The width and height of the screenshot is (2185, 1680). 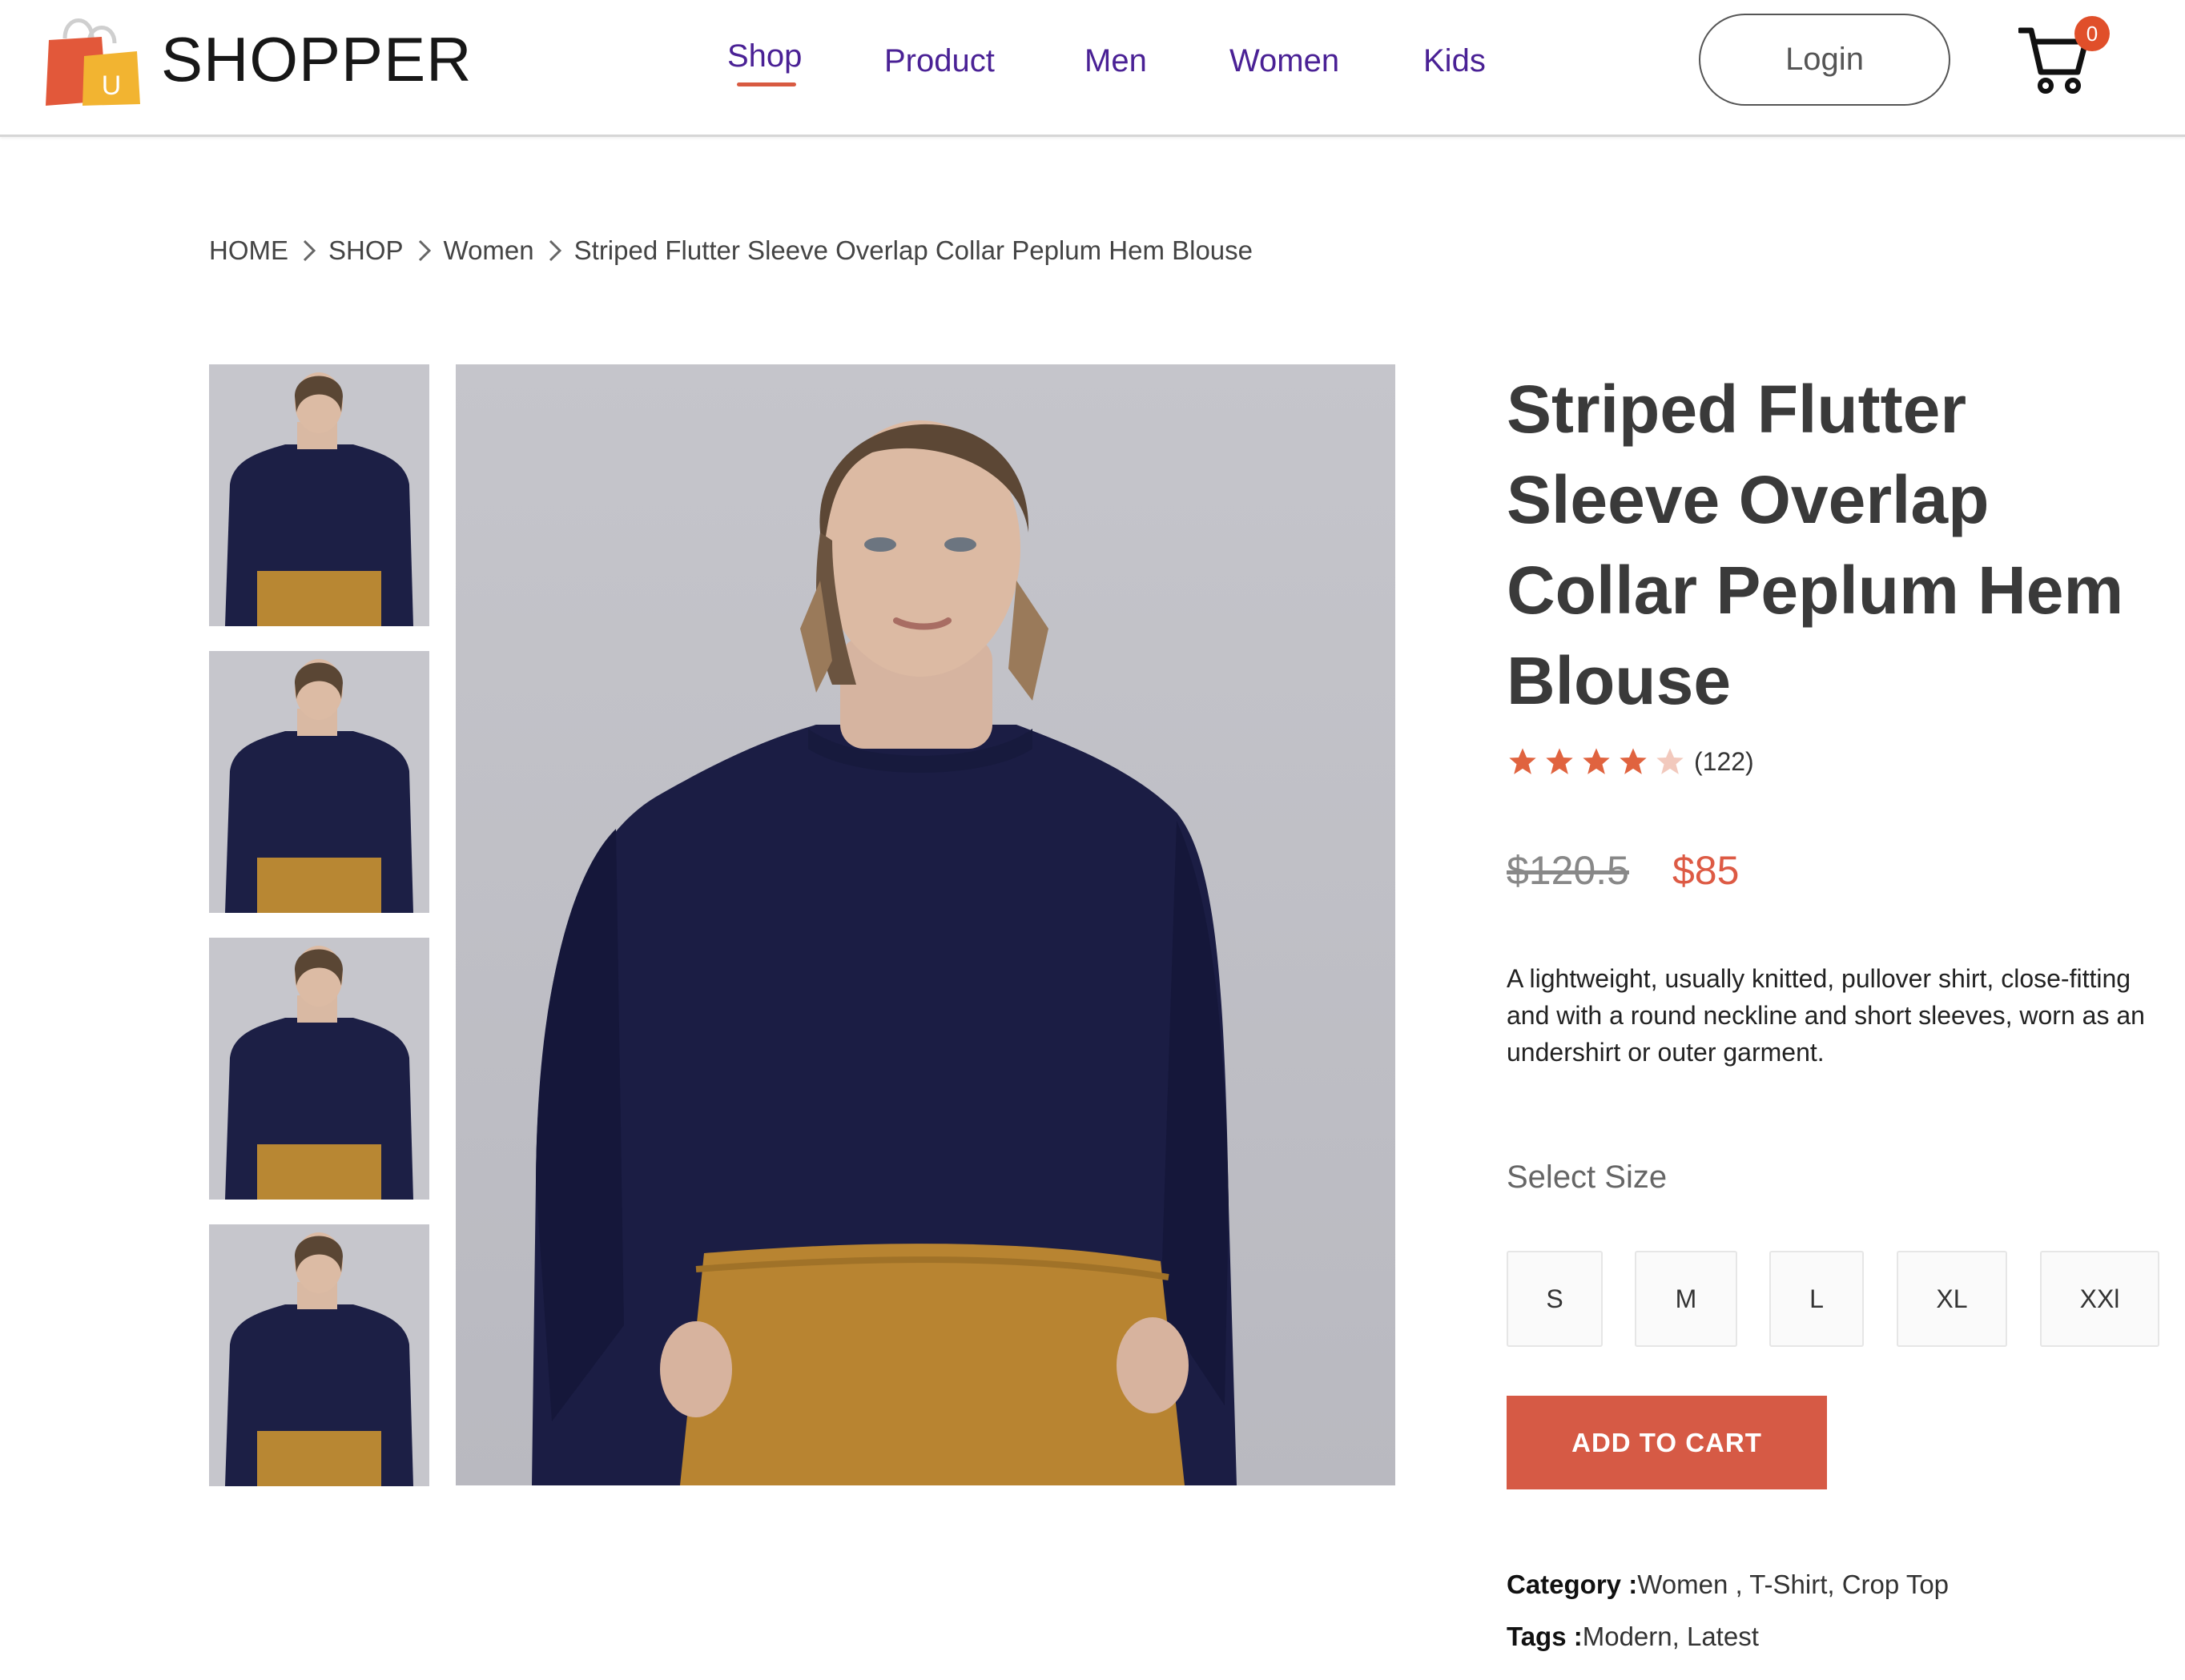 I want to click on brand-name: SHOPPER, so click(x=317, y=59).